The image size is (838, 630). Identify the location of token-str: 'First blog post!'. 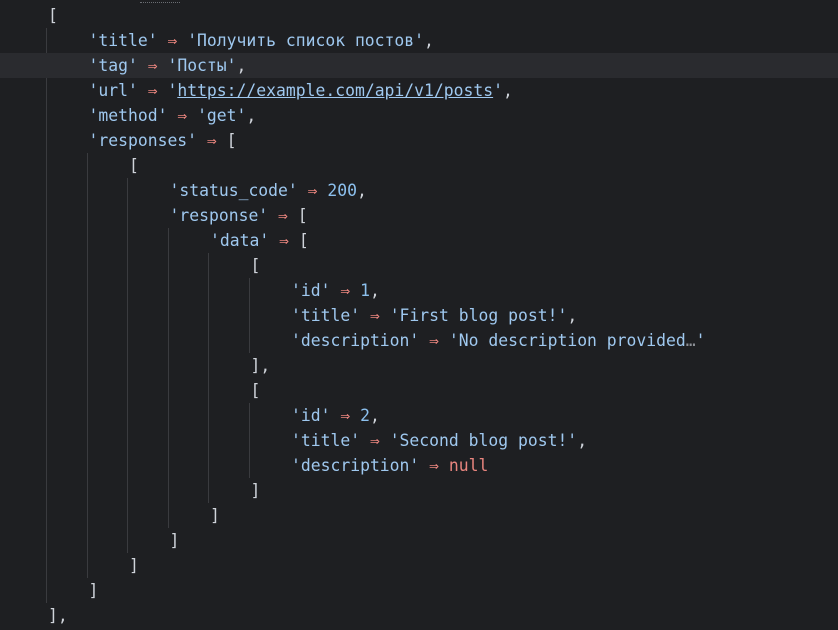
(478, 315).